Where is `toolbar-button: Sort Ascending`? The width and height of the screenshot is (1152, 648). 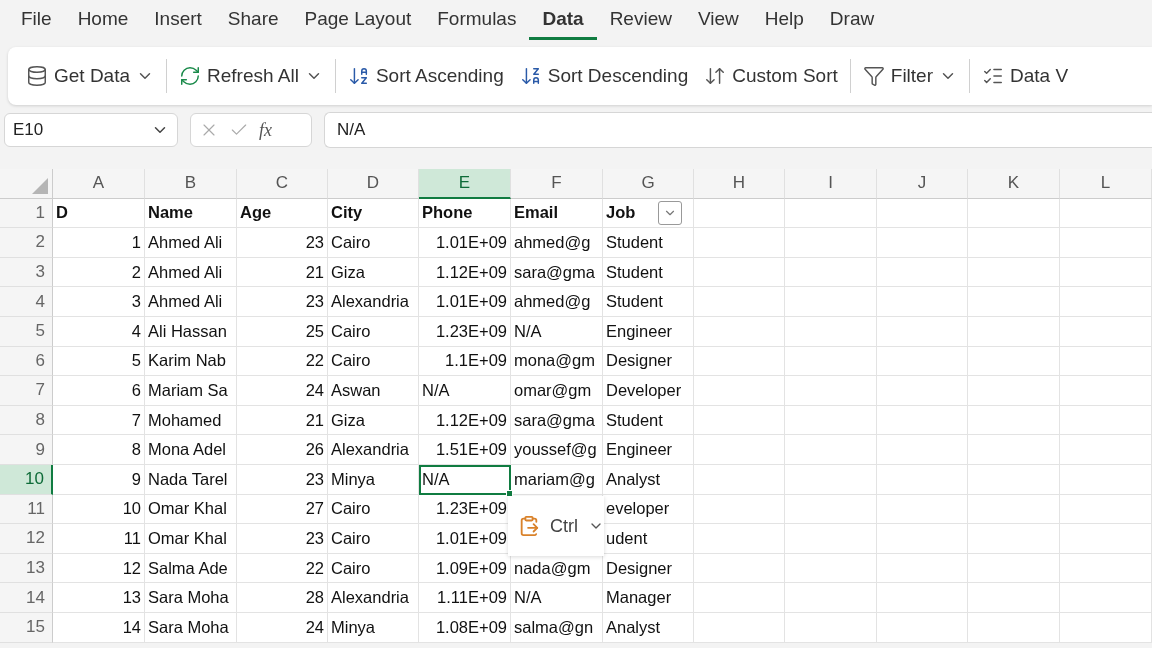
toolbar-button: Sort Ascending is located at coordinates (425, 76).